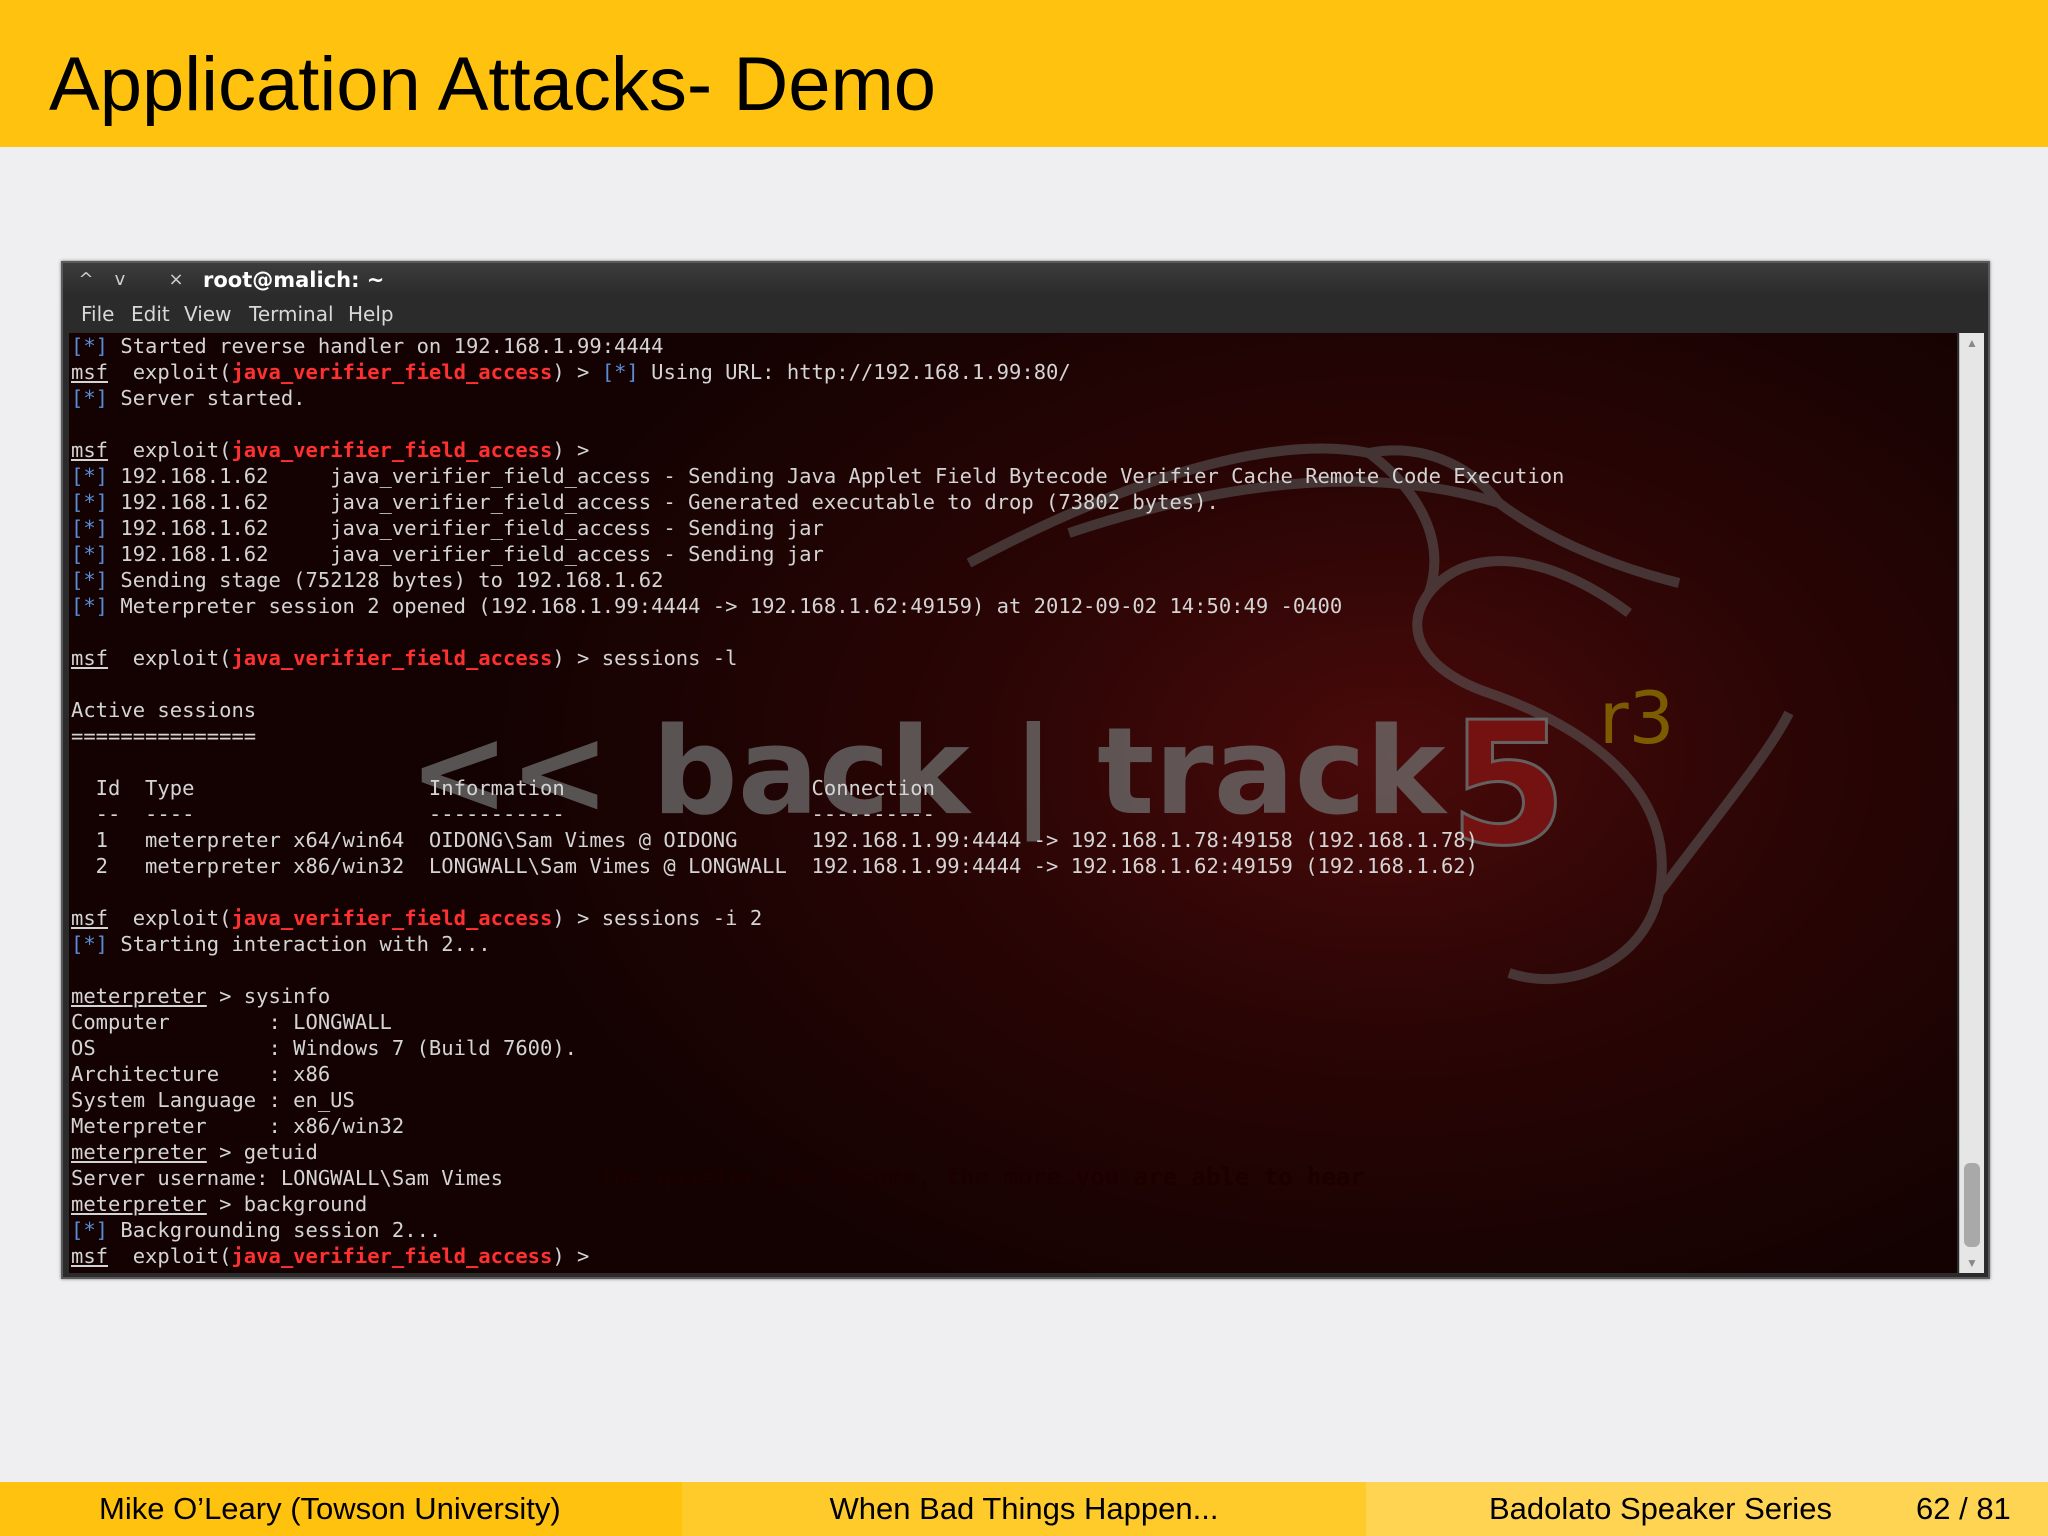  Describe the element at coordinates (817, 1074) in the screenshot. I see `terminal-line: Architecture : x86` at that location.